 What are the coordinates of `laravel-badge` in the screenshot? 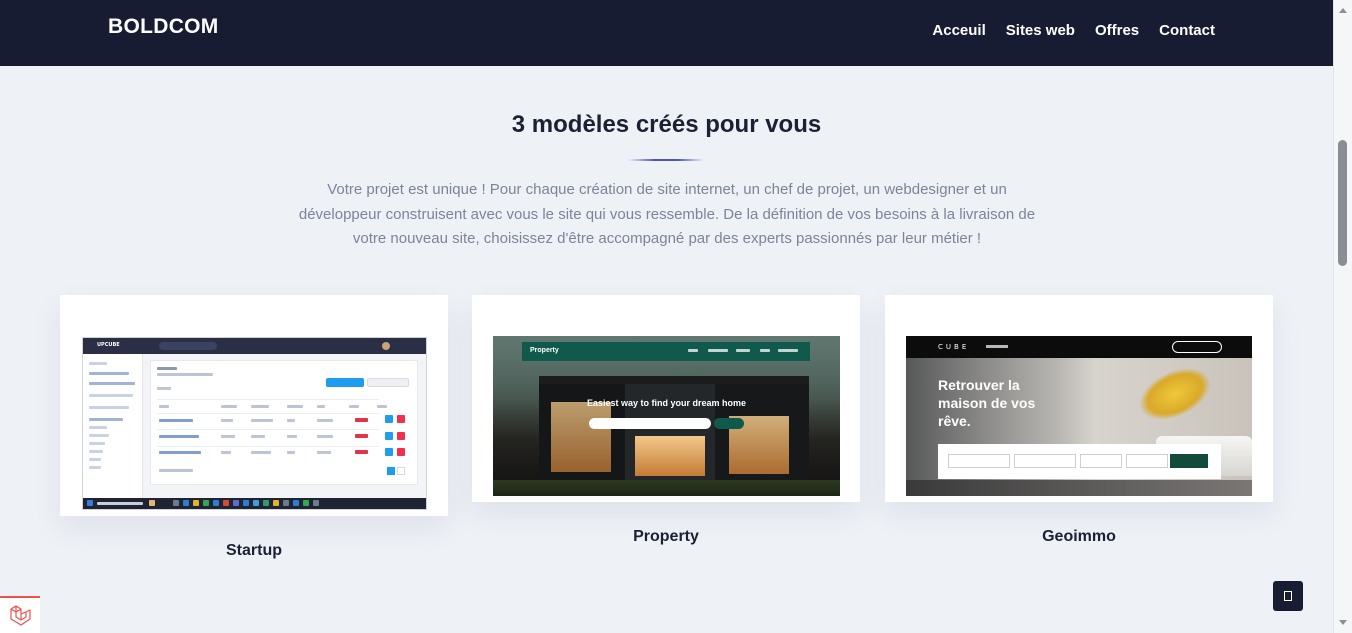 It's located at (20, 614).